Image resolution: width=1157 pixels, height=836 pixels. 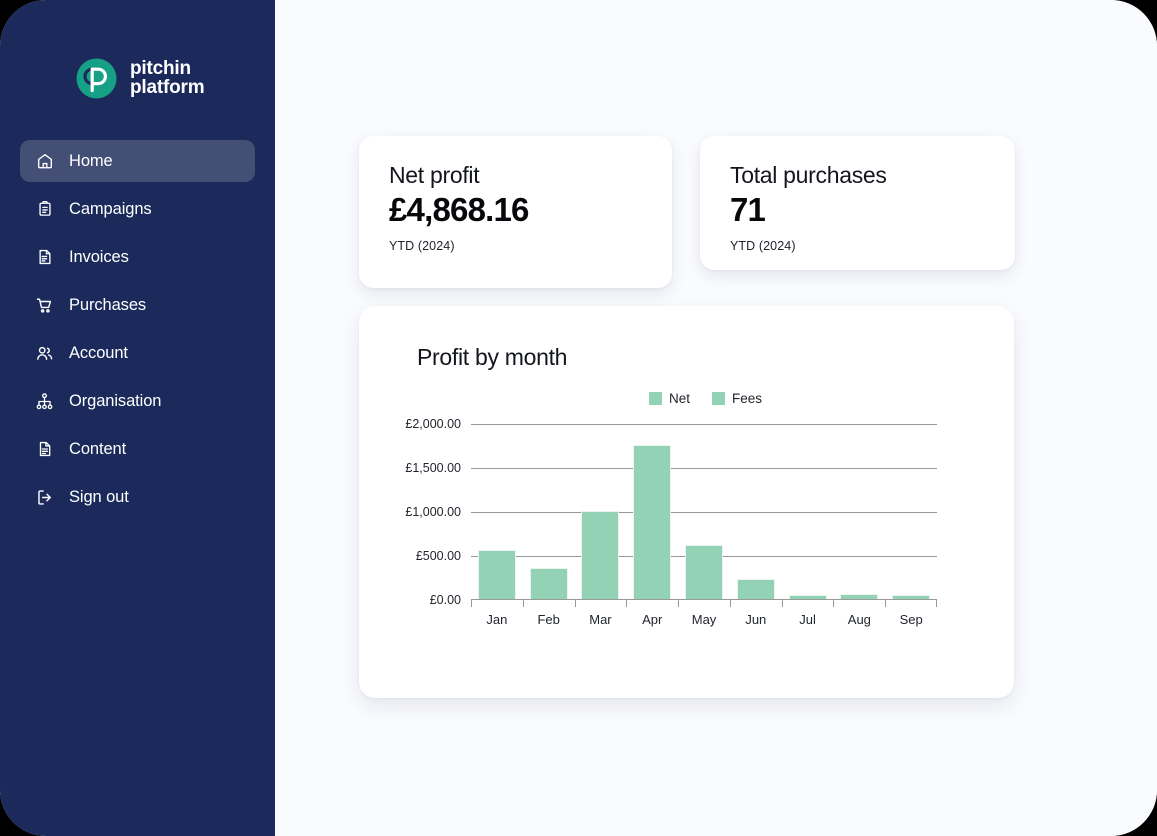 What do you see at coordinates (137, 161) in the screenshot?
I see `sidebar-item-home: Home` at bounding box center [137, 161].